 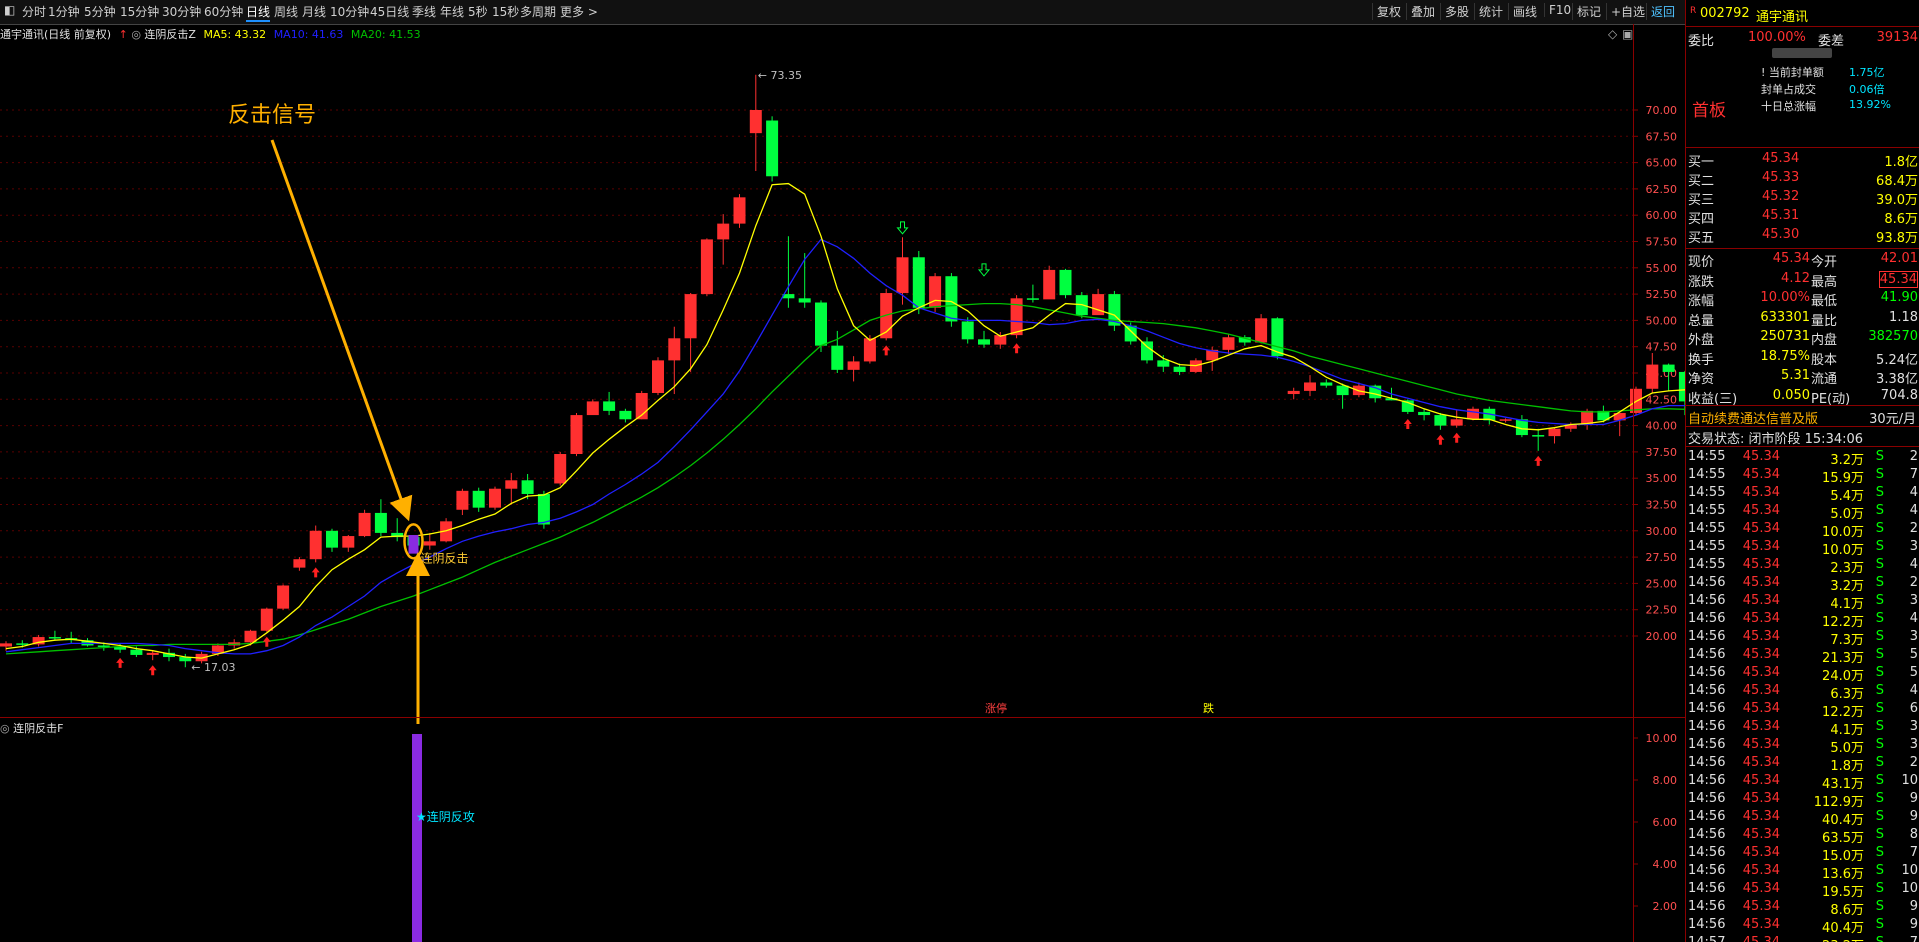 I want to click on bid-label: 买五, so click(x=1701, y=238).